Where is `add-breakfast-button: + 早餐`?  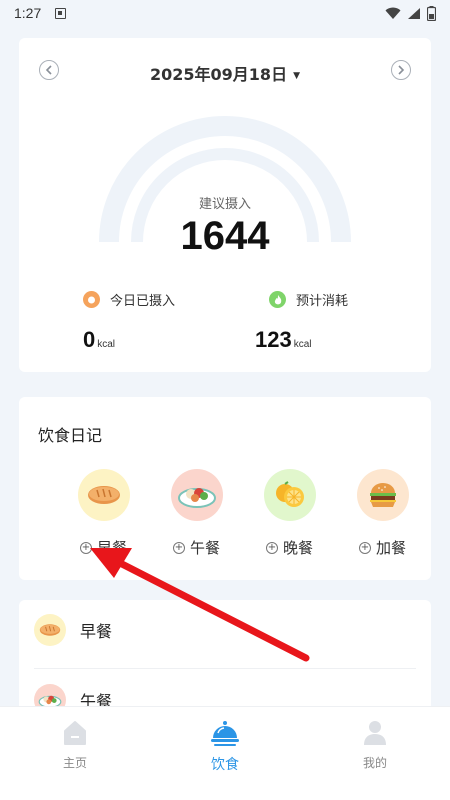
add-breakfast-button: + 早餐 is located at coordinates (103, 513).